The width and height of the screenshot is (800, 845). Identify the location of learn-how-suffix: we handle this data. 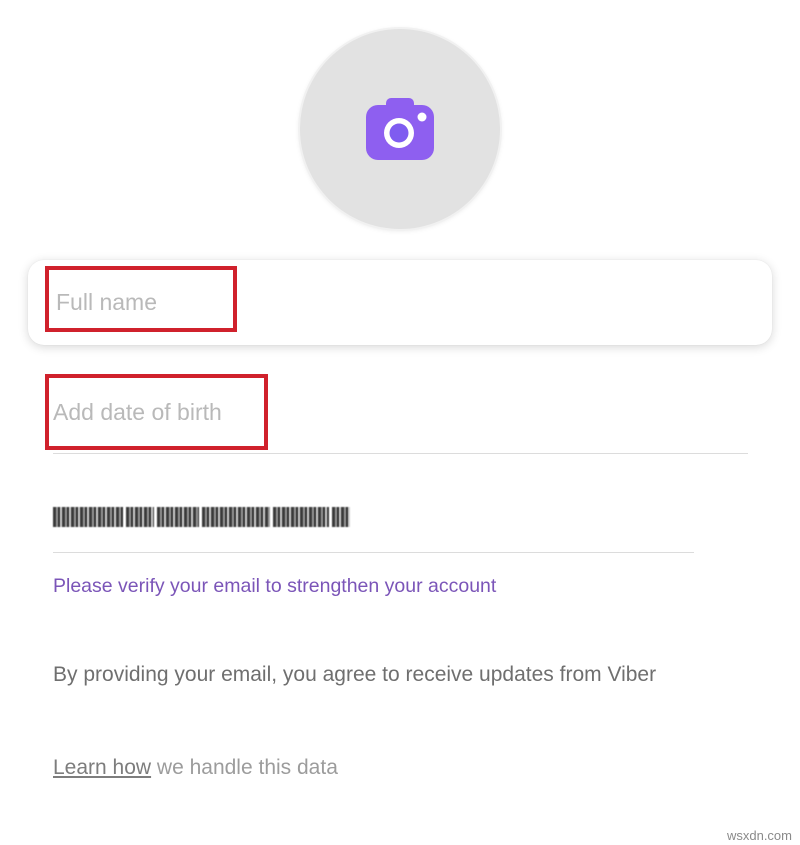
(244, 767).